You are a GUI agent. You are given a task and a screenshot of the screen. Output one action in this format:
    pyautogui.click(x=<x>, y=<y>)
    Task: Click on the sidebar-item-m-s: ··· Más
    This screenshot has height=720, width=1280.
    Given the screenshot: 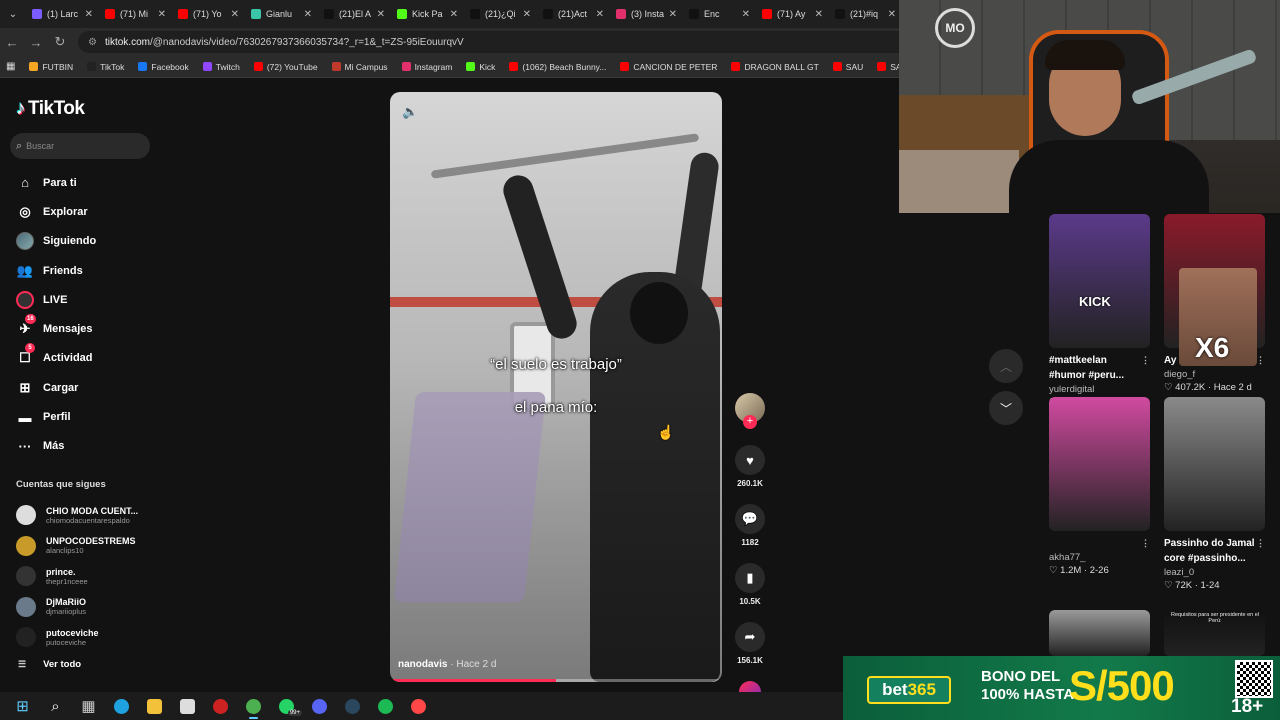 What is the action you would take?
    pyautogui.click(x=91, y=446)
    